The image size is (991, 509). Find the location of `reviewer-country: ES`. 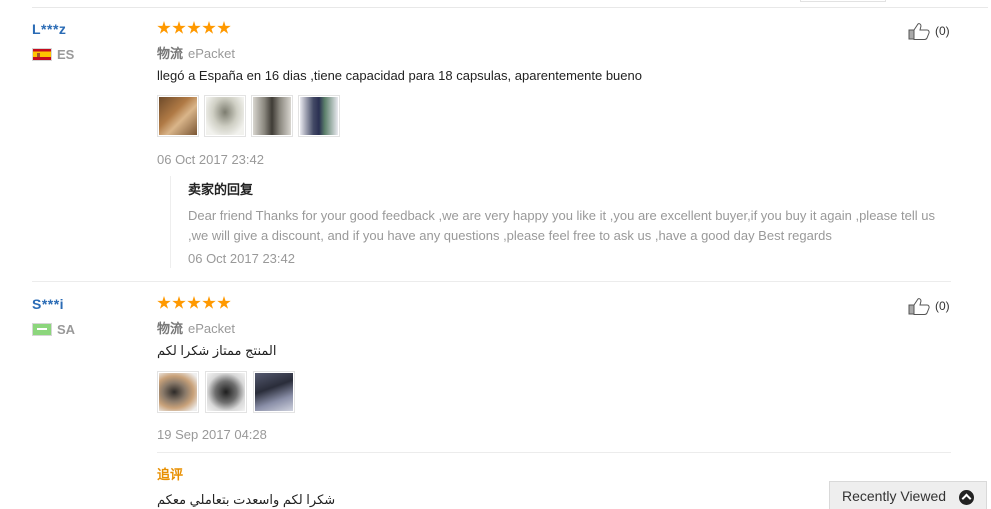

reviewer-country: ES is located at coordinates (53, 54).